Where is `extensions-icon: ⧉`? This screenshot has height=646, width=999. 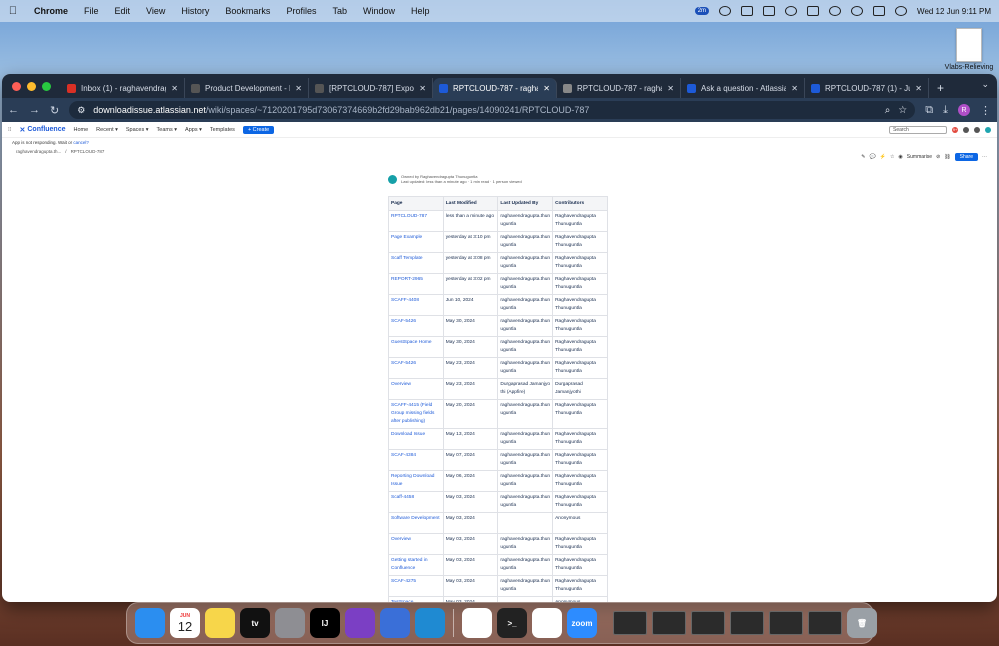 extensions-icon: ⧉ is located at coordinates (929, 110).